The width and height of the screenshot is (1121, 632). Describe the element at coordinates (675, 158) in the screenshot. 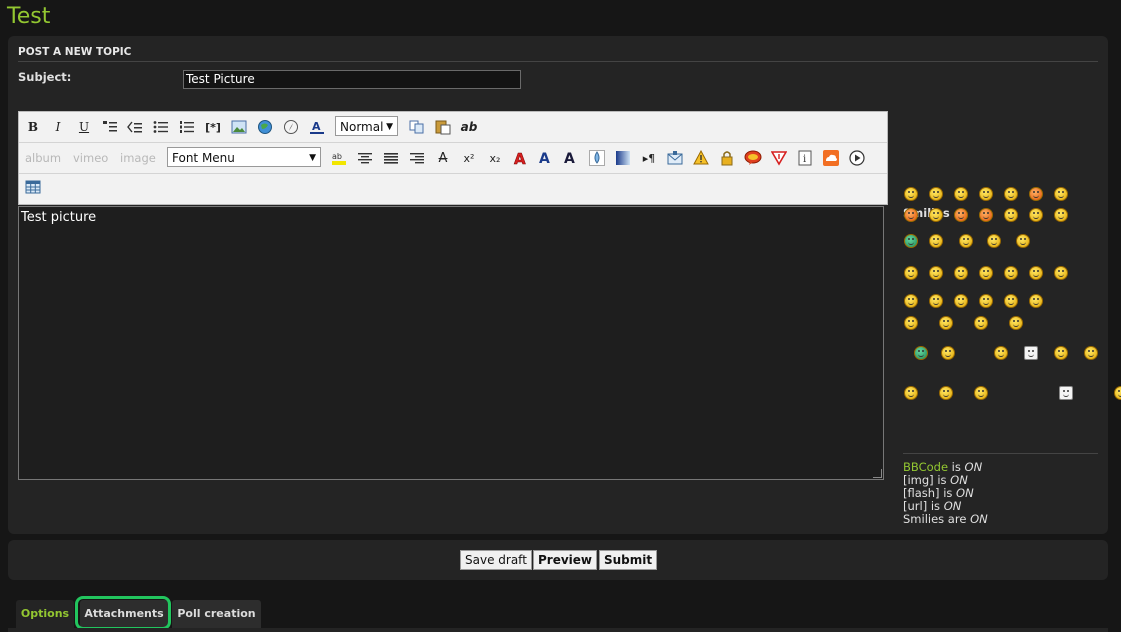

I see `mail-button` at that location.